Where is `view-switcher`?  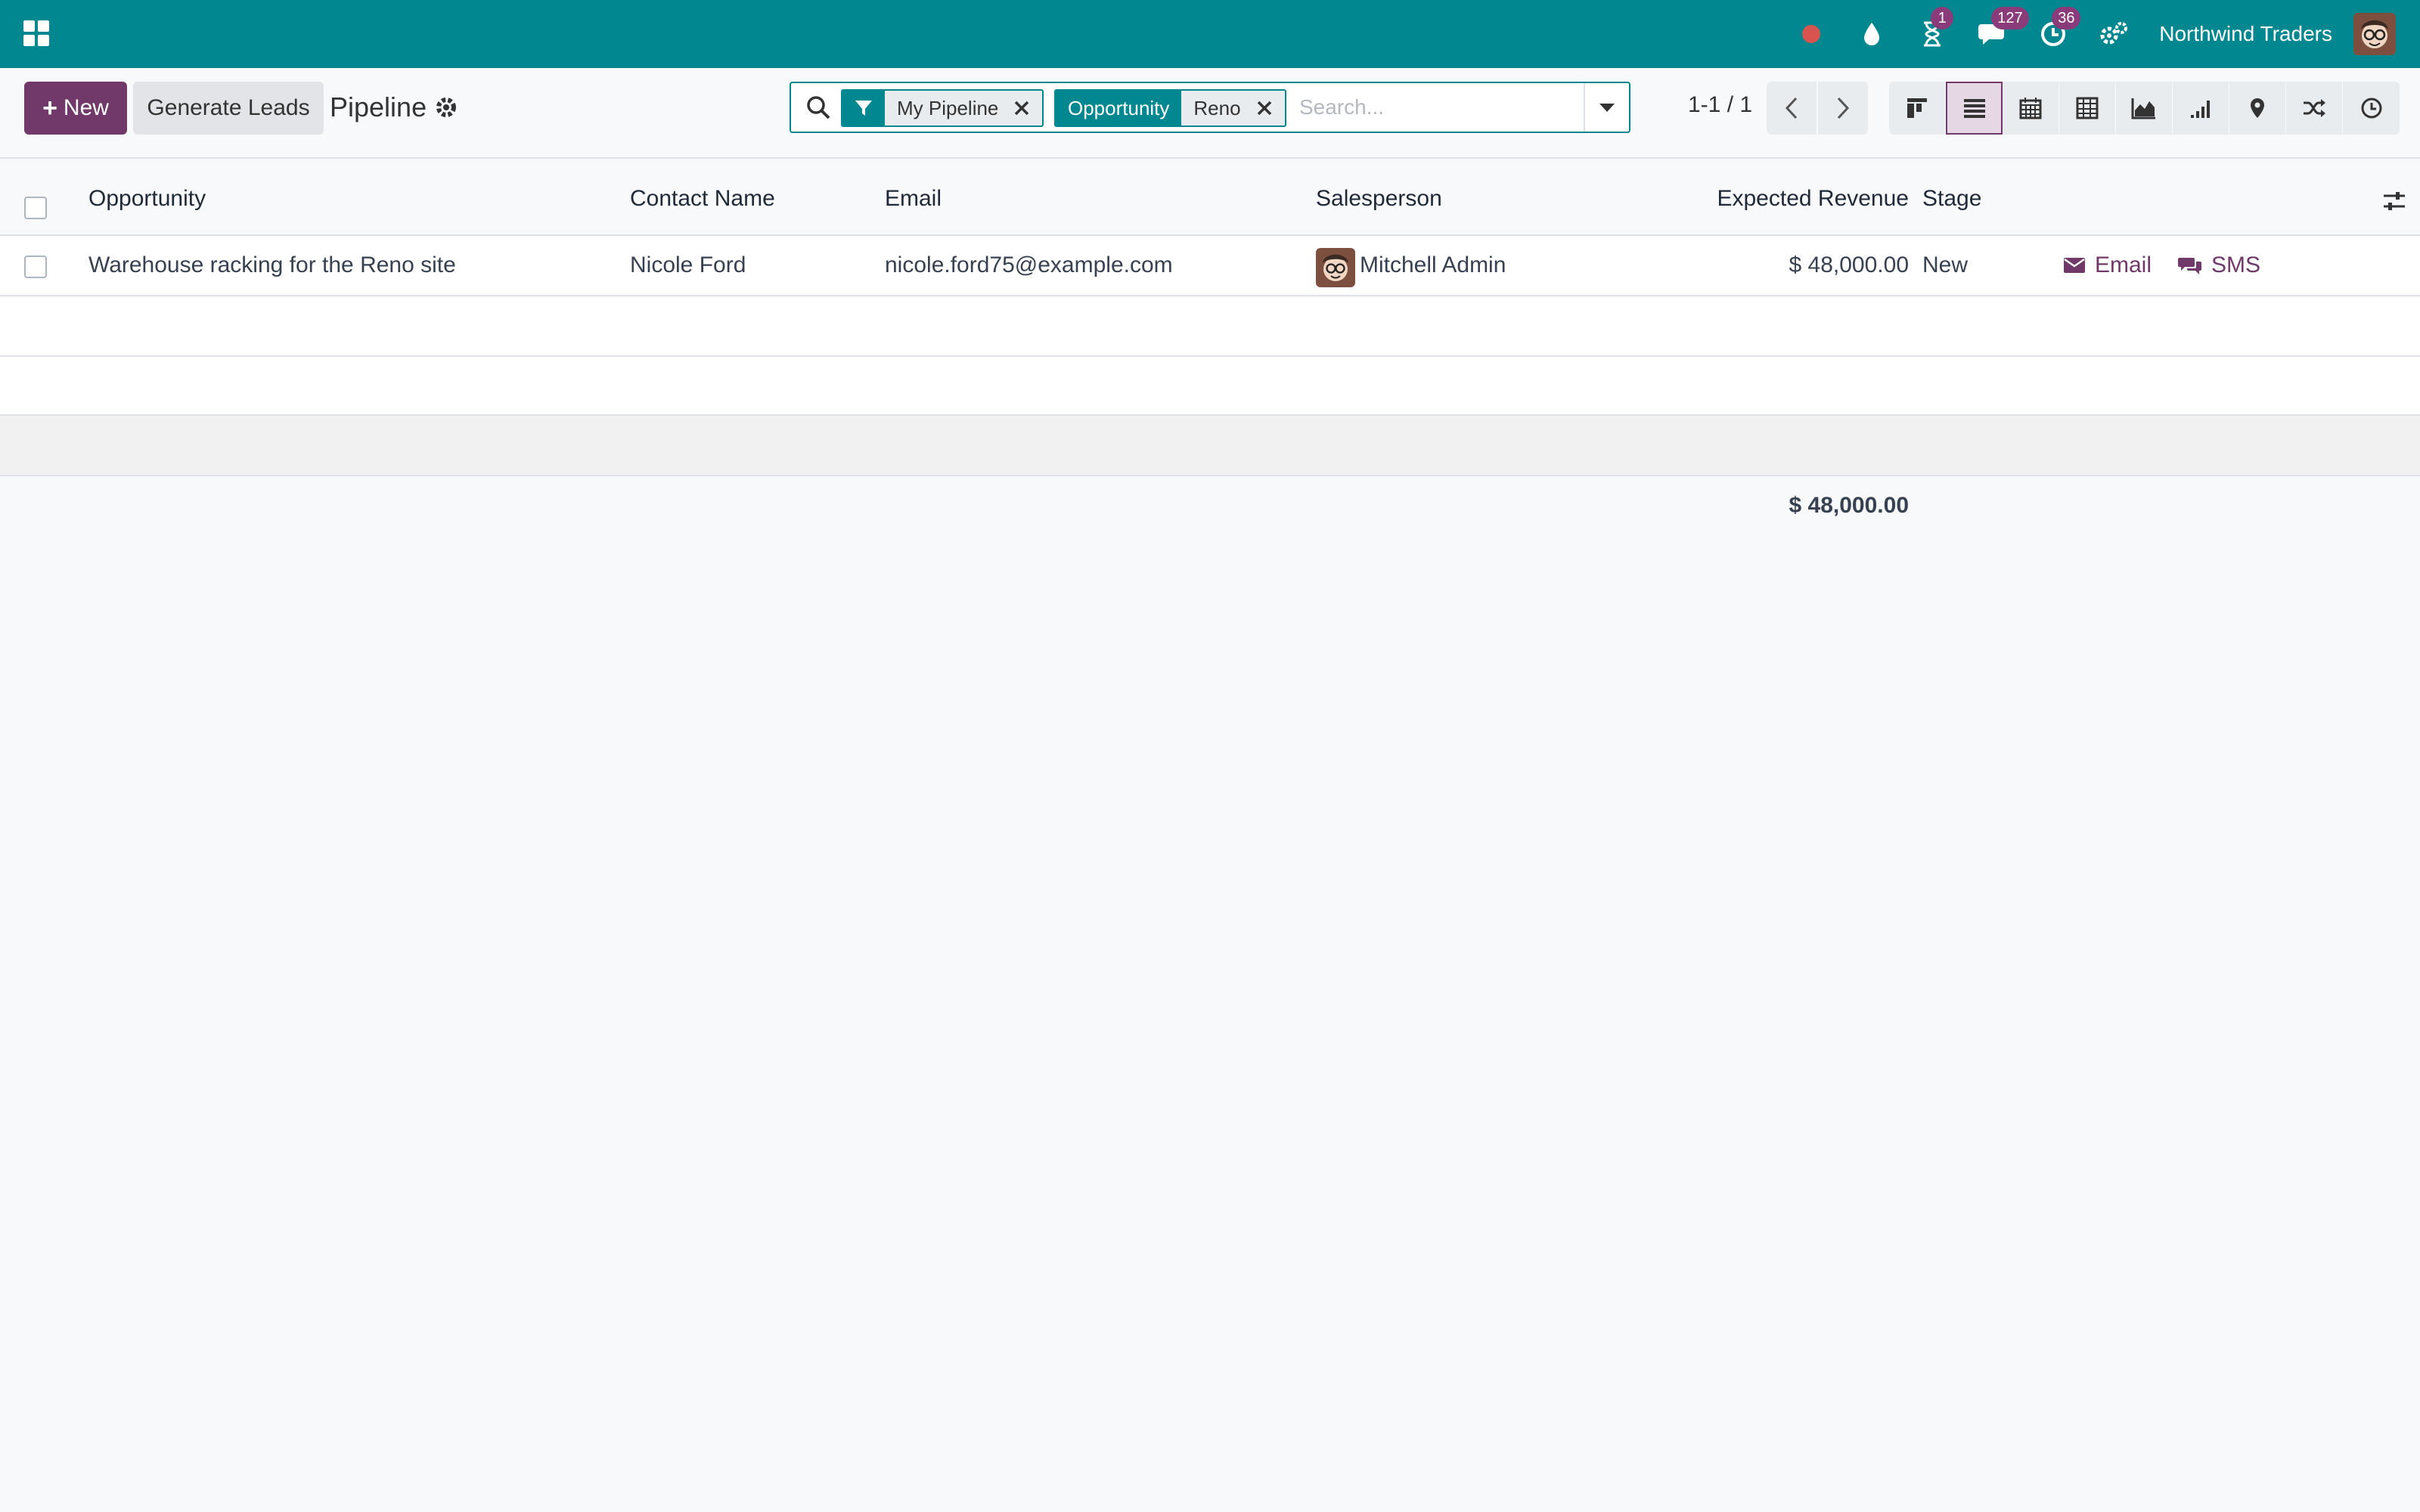 view-switcher is located at coordinates (2144, 109).